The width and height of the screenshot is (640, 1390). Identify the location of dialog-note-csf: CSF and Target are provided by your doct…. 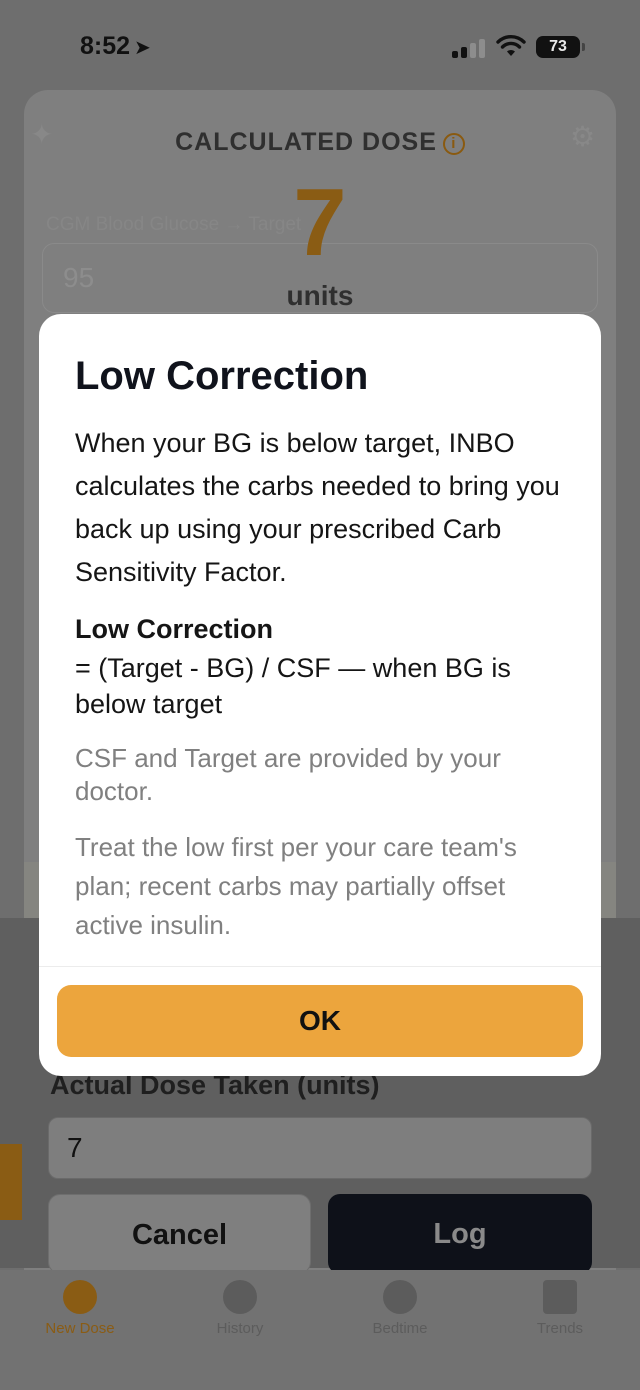
(288, 774).